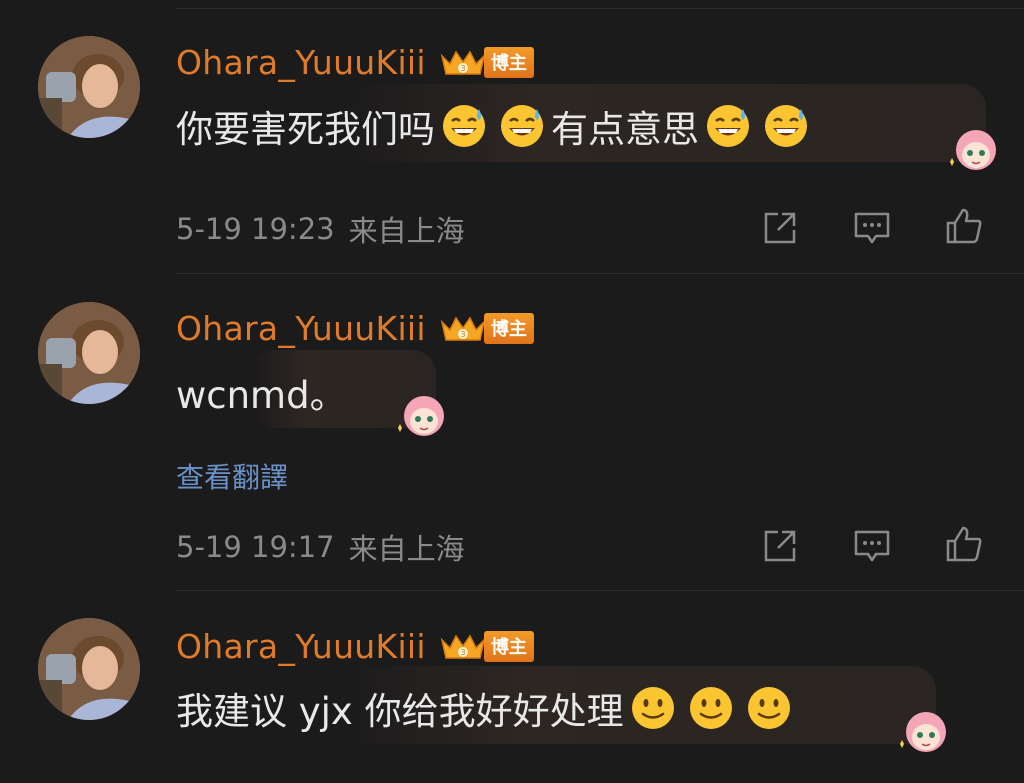 Image resolution: width=1024 pixels, height=783 pixels. I want to click on comment-text-part: 我建议 yjx 你给我好好处理, so click(400, 711).